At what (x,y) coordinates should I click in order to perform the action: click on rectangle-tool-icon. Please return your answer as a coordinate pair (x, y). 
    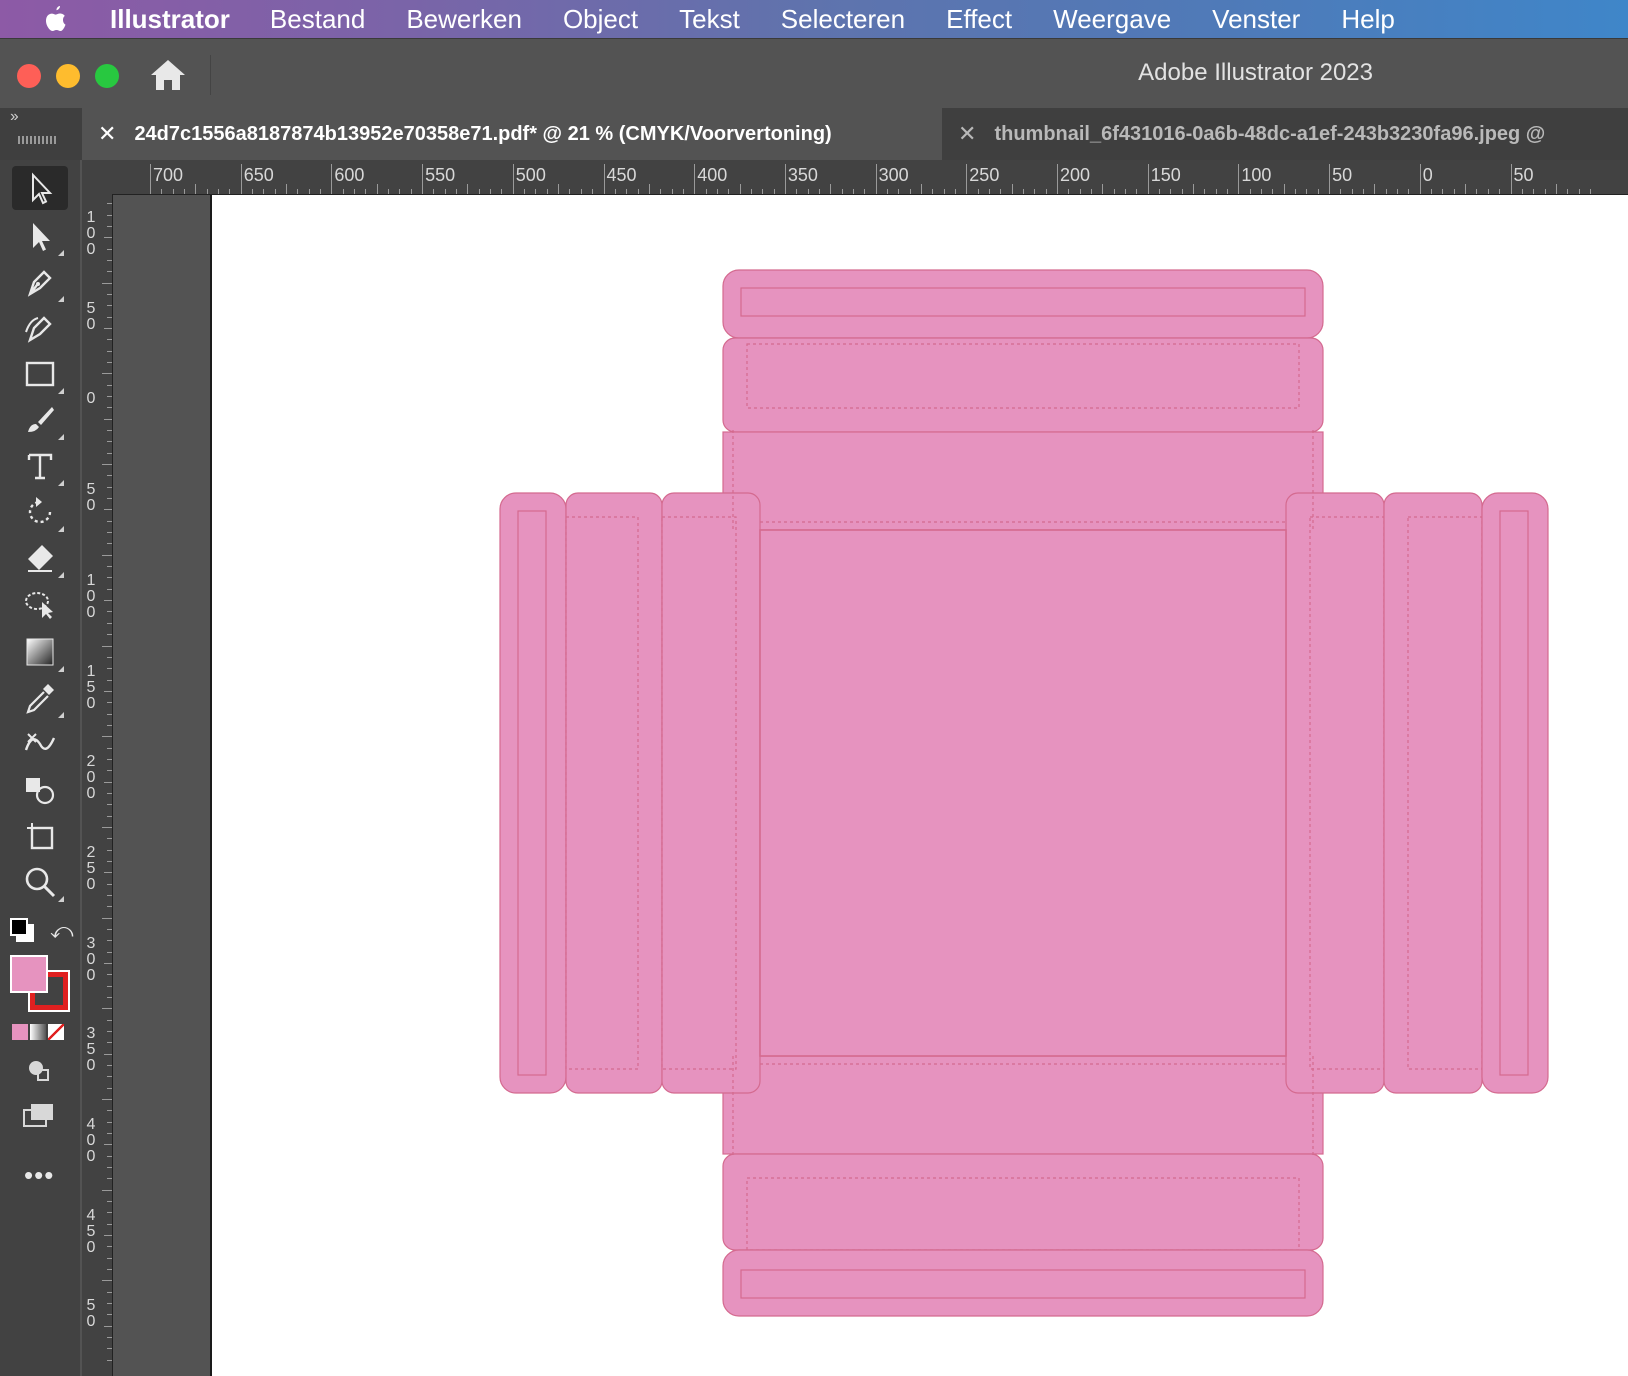
    Looking at the image, I should click on (40, 374).